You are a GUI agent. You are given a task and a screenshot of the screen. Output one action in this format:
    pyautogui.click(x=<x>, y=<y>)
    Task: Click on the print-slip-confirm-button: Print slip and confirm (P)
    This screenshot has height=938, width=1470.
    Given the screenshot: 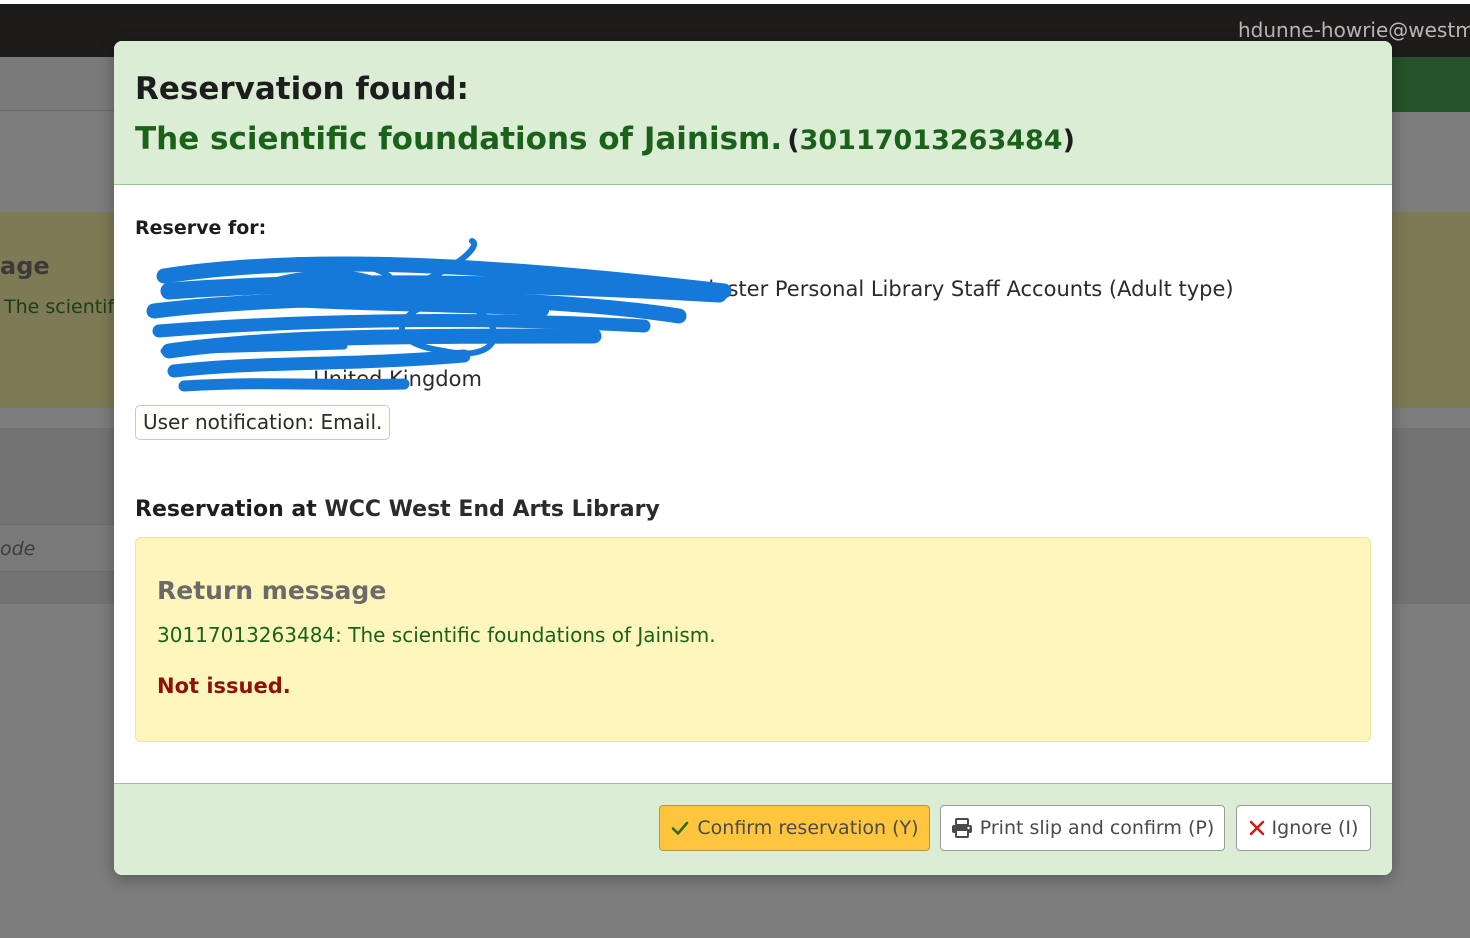 What is the action you would take?
    pyautogui.click(x=1082, y=828)
    